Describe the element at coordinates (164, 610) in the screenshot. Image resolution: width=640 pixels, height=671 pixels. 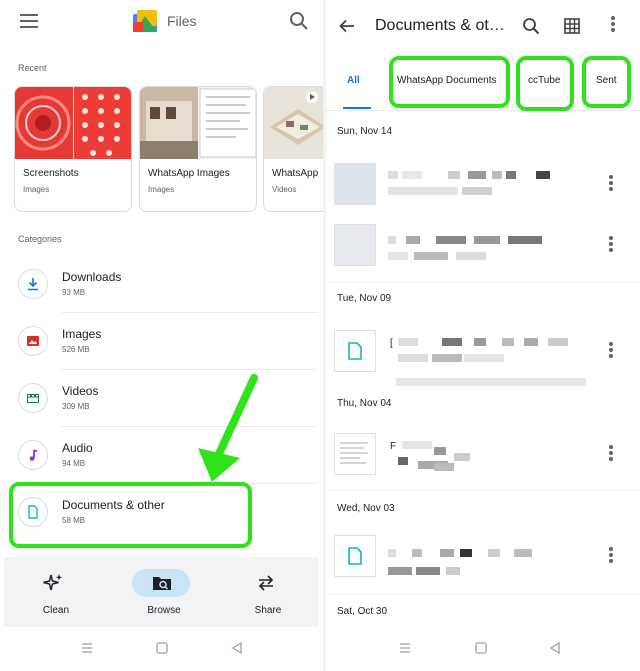
I see `nav-label: Browse` at that location.